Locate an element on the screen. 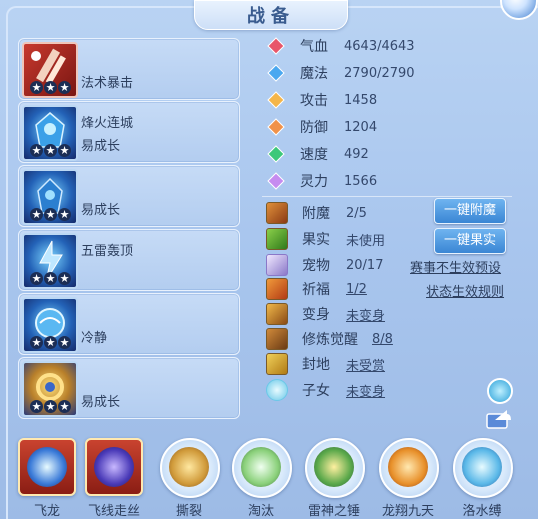 Image resolution: width=538 pixels, height=519 pixels. skill-label: 飞线走丝 is located at coordinates (113, 511).